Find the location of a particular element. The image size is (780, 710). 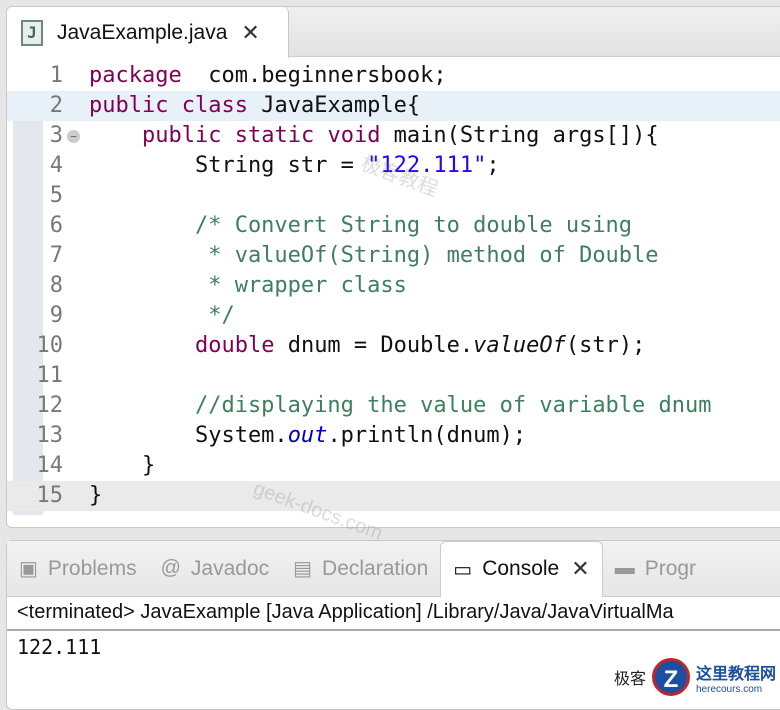

line-number: 13 is located at coordinates (50, 435).